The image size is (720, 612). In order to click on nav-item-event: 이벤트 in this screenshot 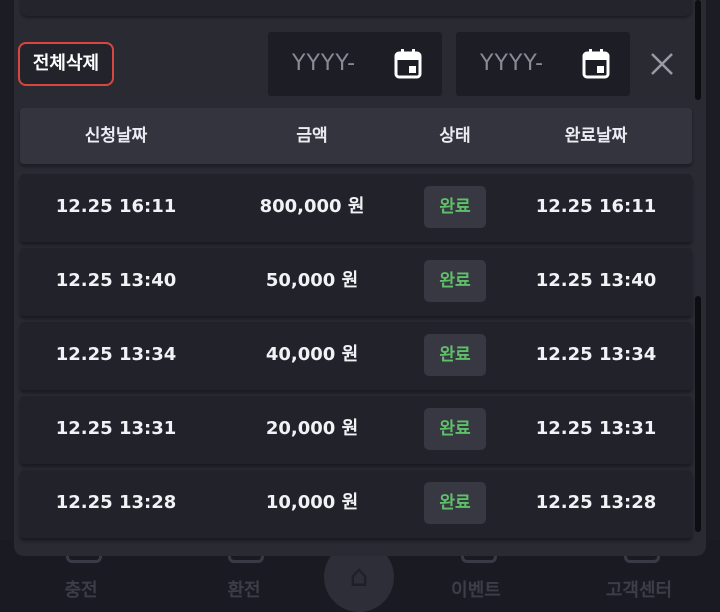, I will do `click(476, 589)`.